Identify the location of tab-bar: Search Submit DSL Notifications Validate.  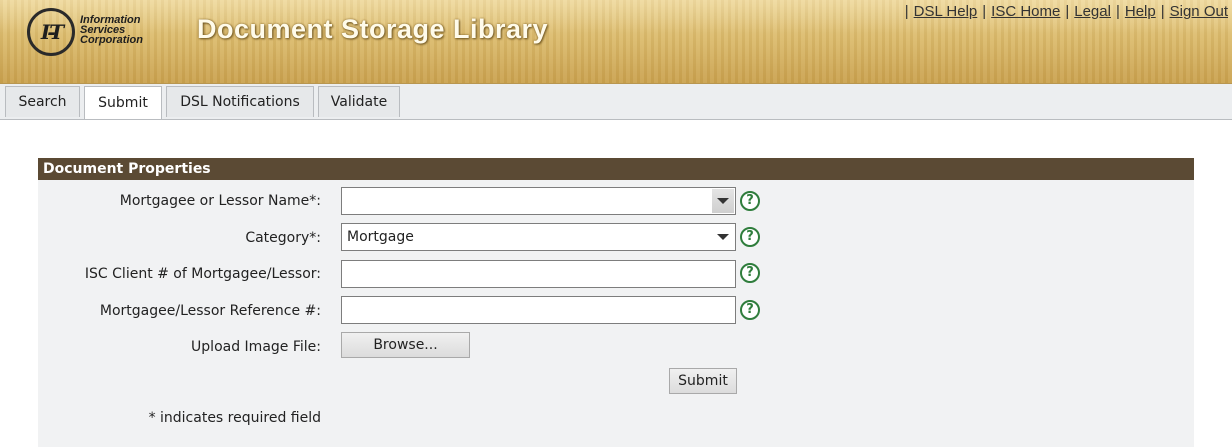
(616, 102).